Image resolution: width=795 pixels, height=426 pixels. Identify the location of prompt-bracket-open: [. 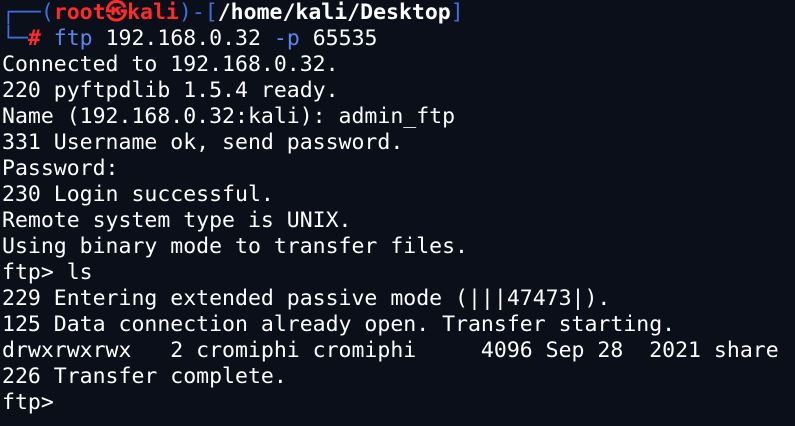
(211, 12).